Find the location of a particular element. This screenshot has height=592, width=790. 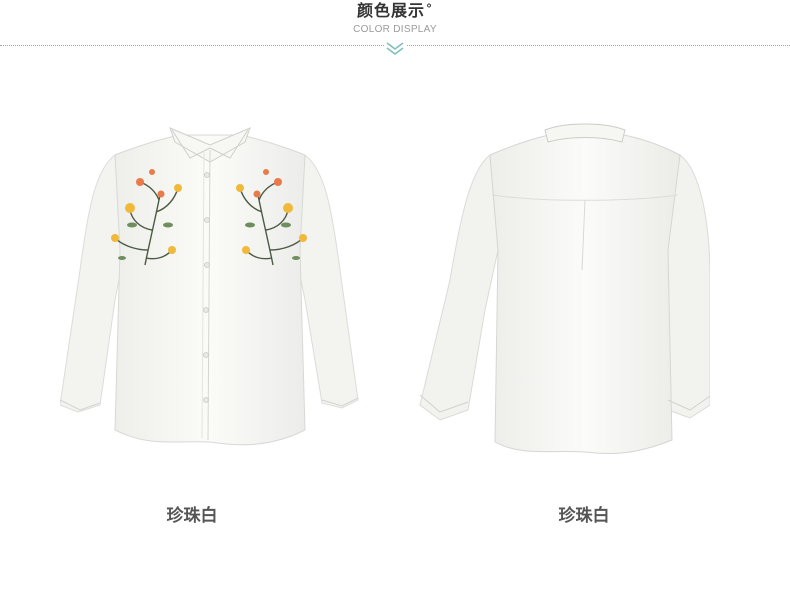

section-title-mark: ° is located at coordinates (429, 9).